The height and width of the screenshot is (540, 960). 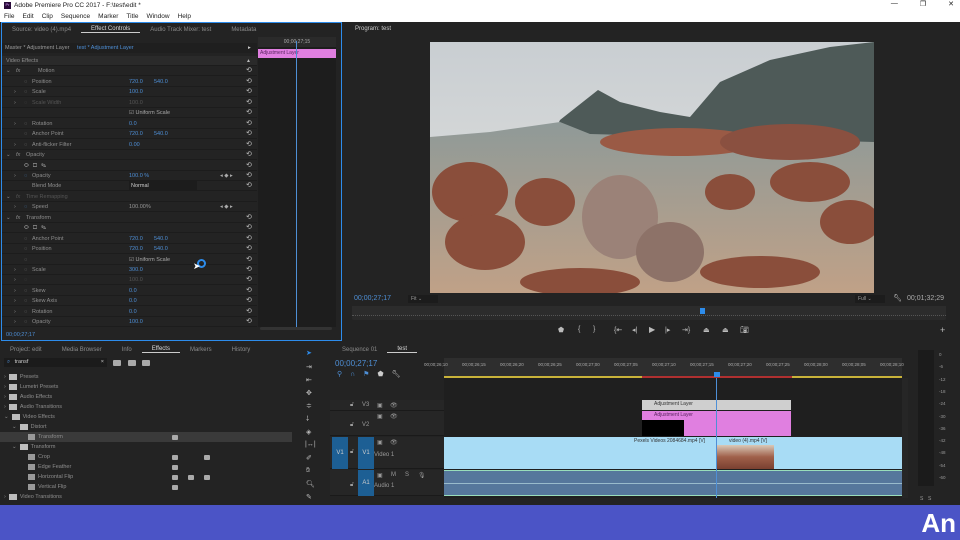 I want to click on effect-row: › ◌ Skew Axis 0.0 ⟲, so click(x=129, y=301).